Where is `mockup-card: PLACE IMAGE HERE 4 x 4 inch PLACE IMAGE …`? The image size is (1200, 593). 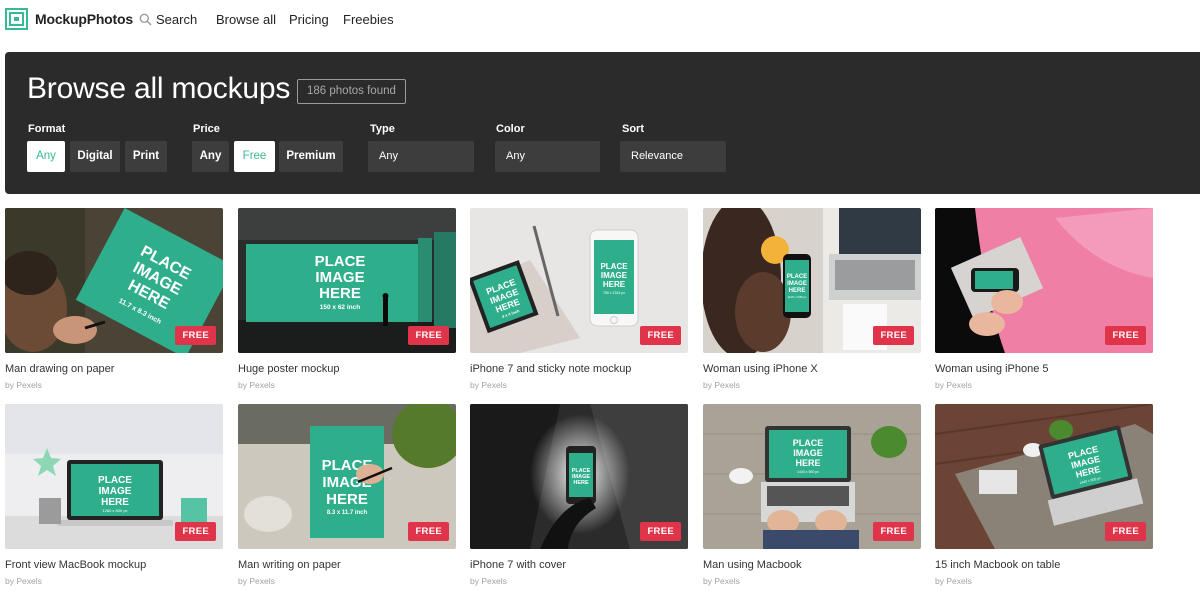 mockup-card: PLACE IMAGE HERE 4 x 4 inch PLACE IMAGE … is located at coordinates (579, 301).